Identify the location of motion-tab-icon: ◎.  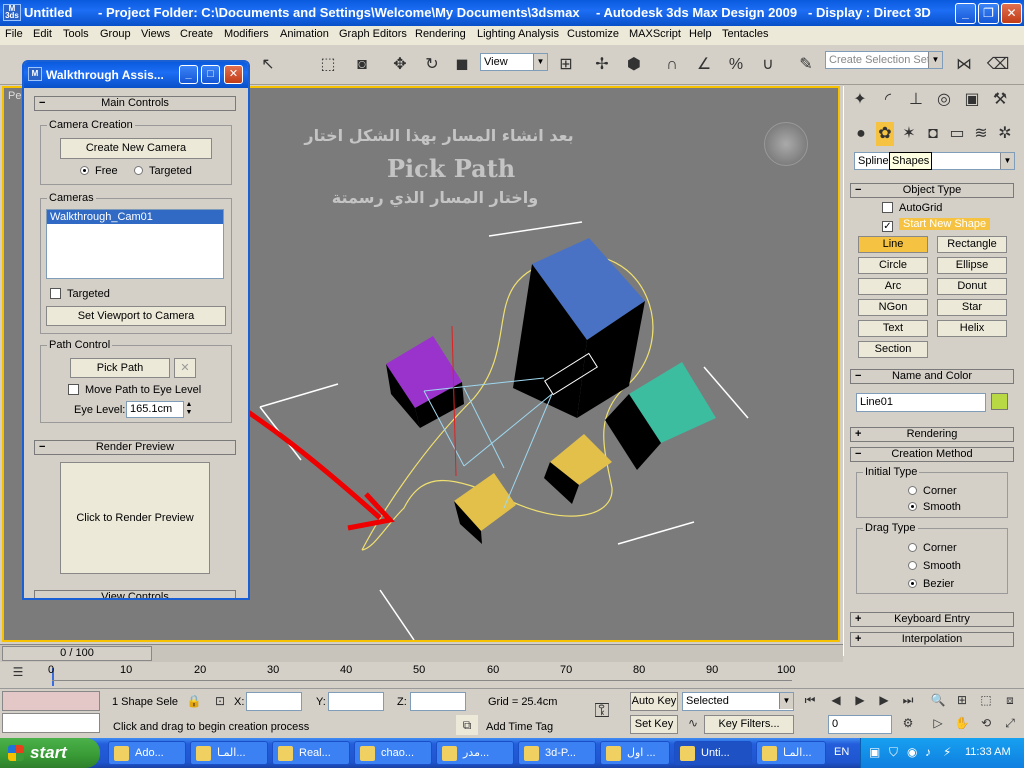
(944, 100).